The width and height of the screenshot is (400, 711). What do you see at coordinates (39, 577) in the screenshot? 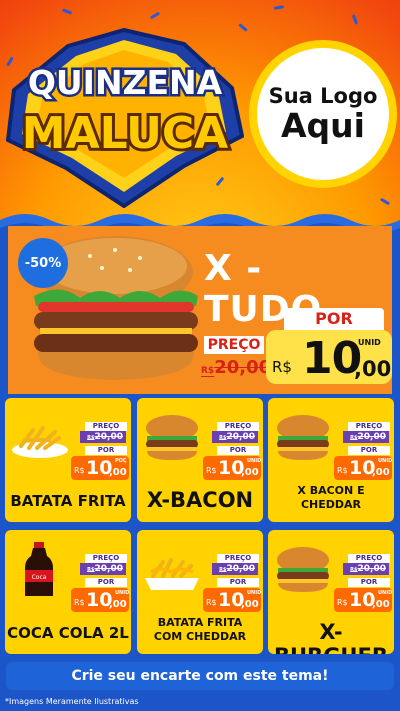
I see `svg-text: Coca` at bounding box center [39, 577].